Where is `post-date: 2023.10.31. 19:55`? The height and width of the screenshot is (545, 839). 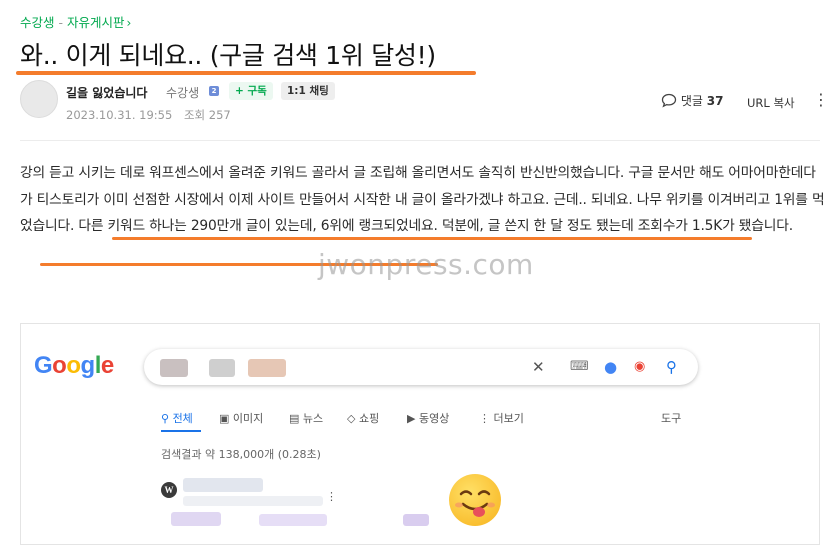
post-date: 2023.10.31. 19:55 is located at coordinates (119, 115).